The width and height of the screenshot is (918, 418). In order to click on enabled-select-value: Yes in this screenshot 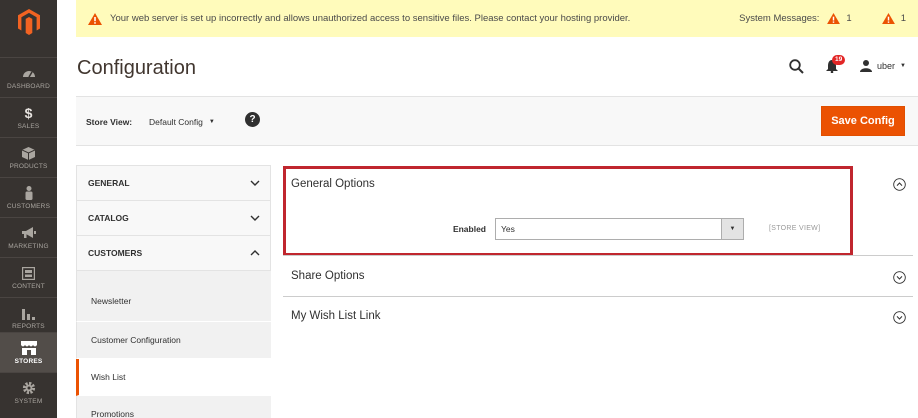, I will do `click(508, 229)`.